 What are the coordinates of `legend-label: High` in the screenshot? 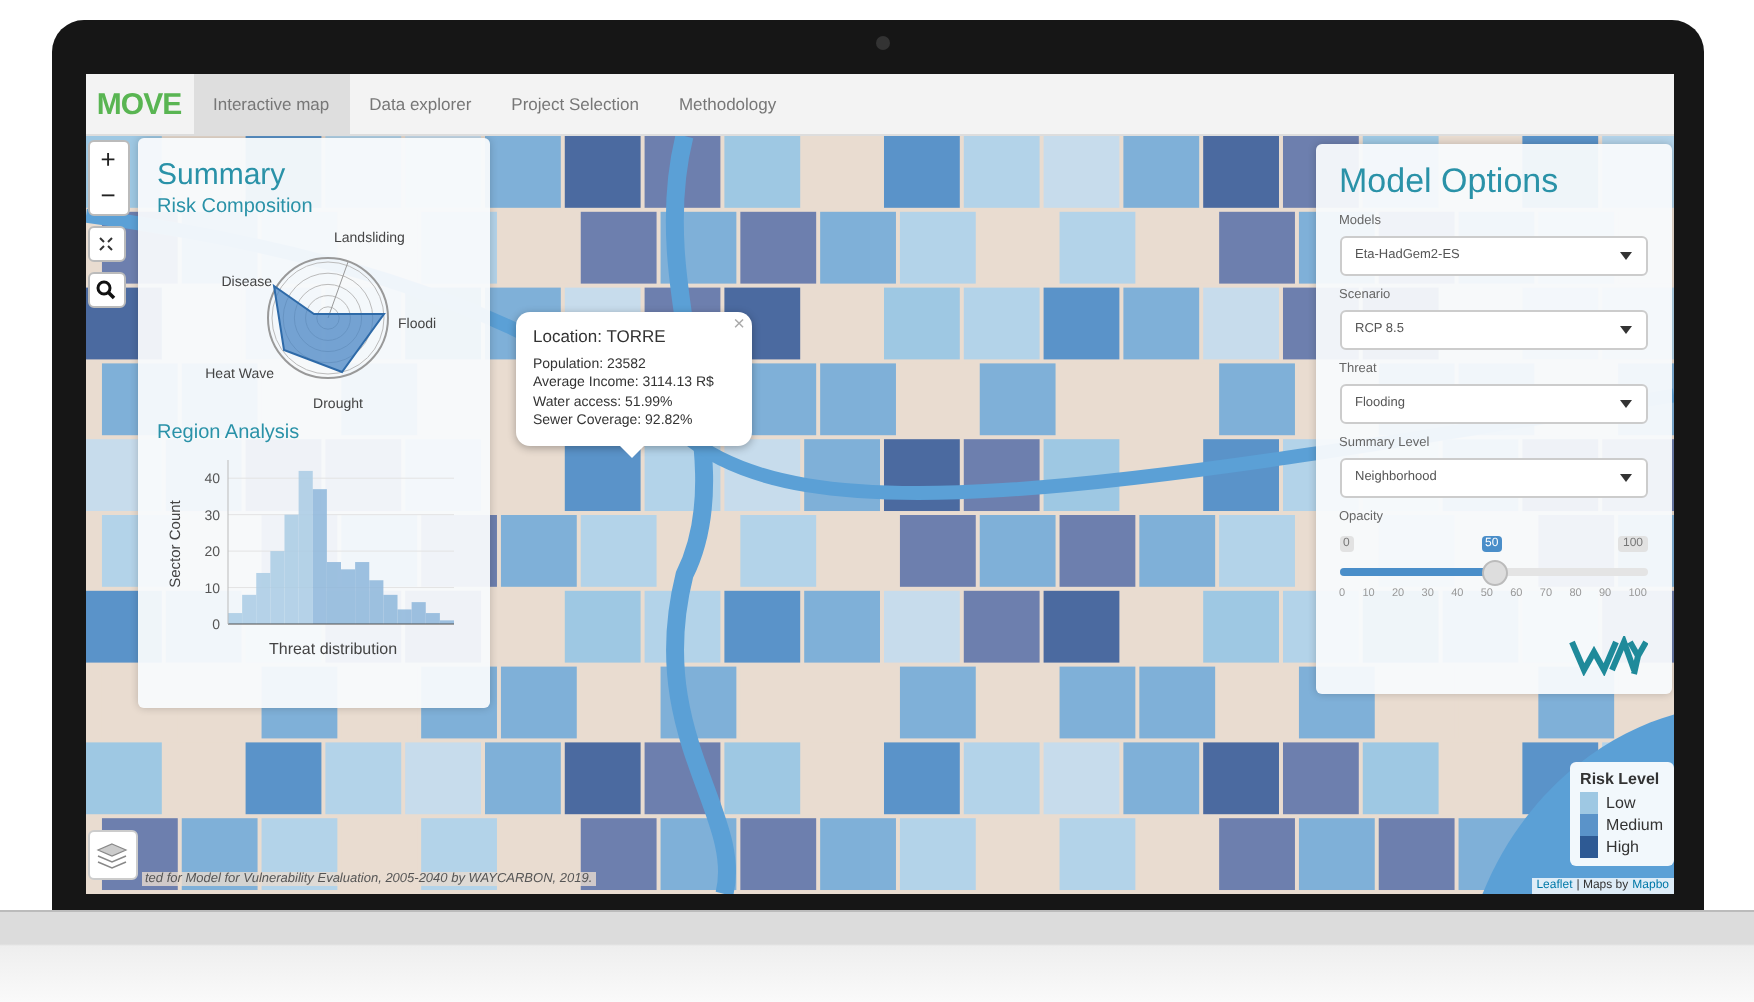 It's located at (1622, 847).